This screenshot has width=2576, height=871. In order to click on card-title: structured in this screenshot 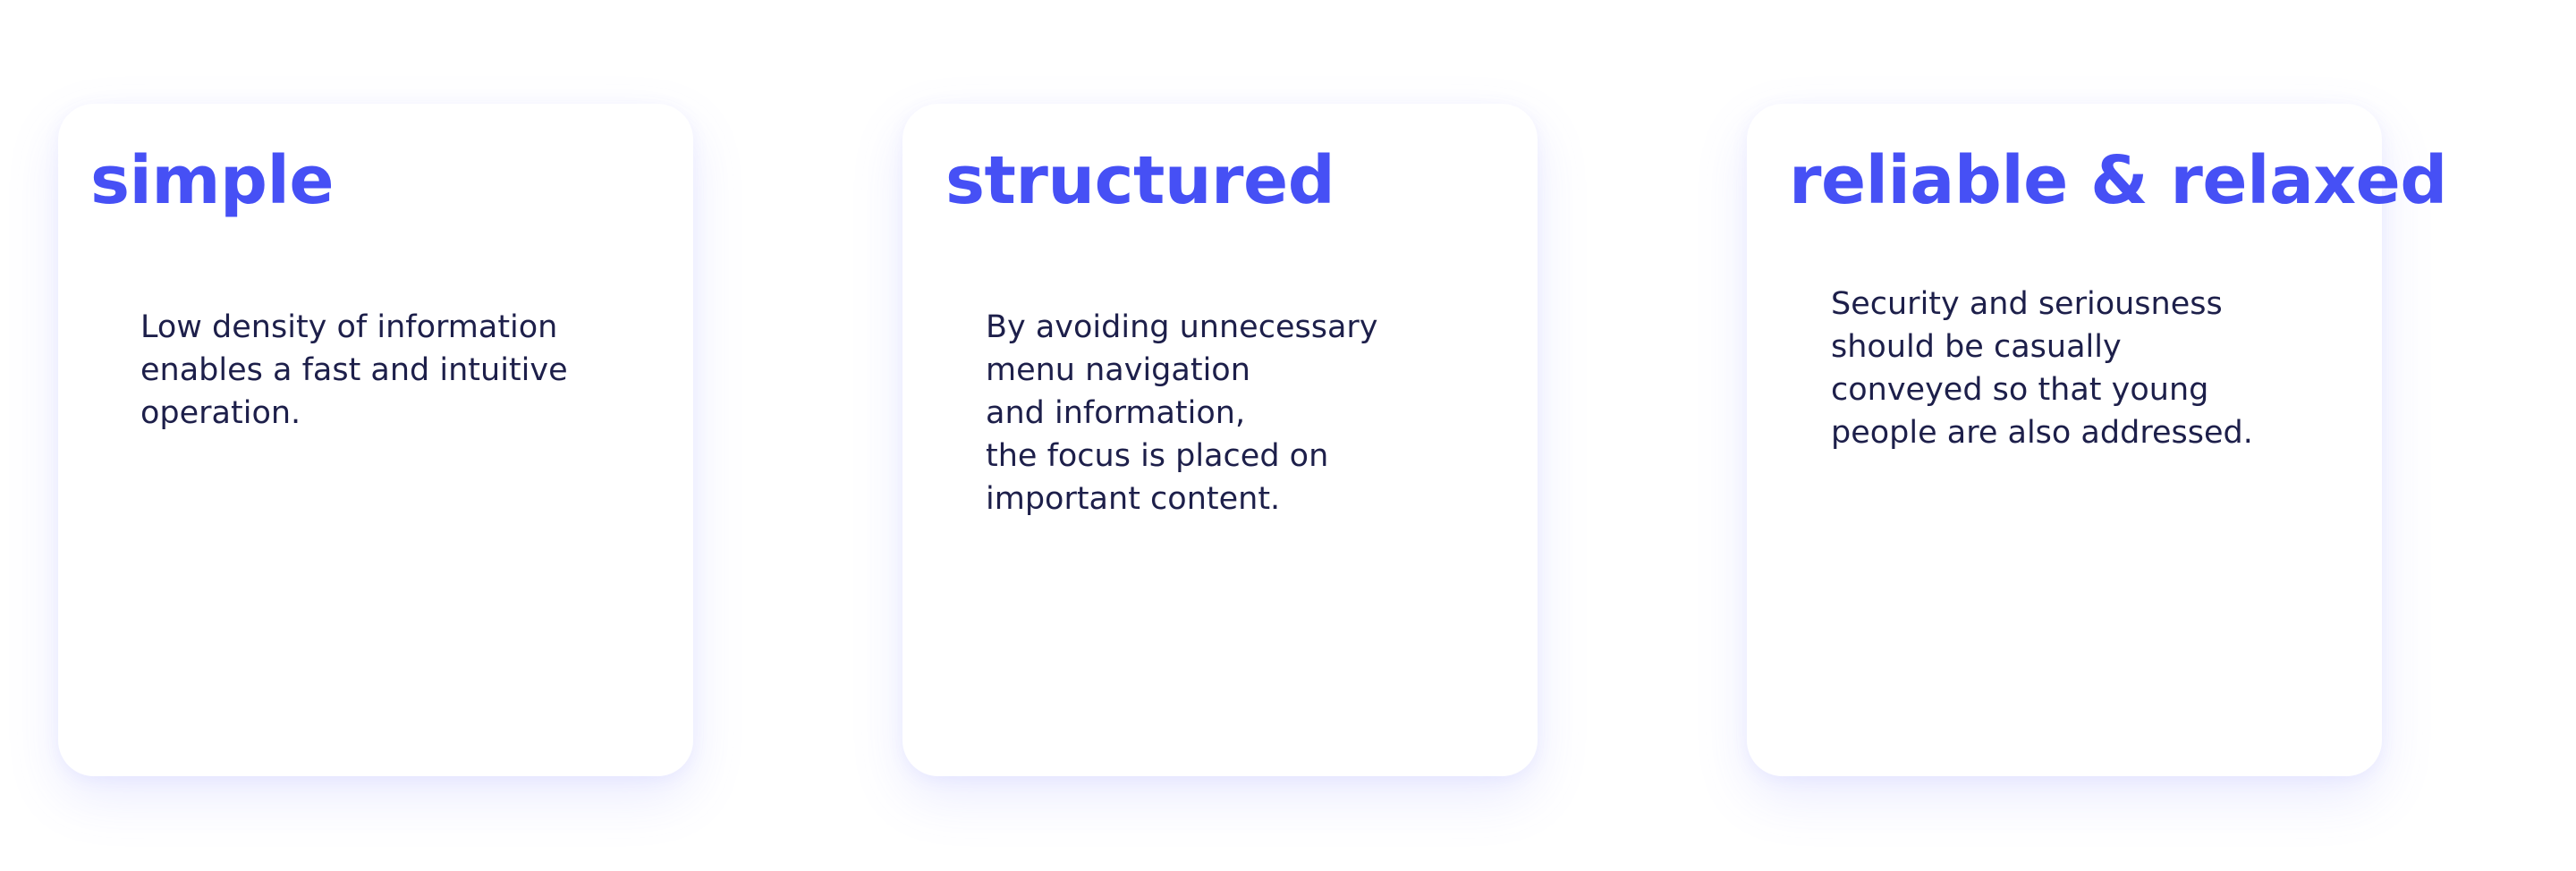, I will do `click(1140, 180)`.